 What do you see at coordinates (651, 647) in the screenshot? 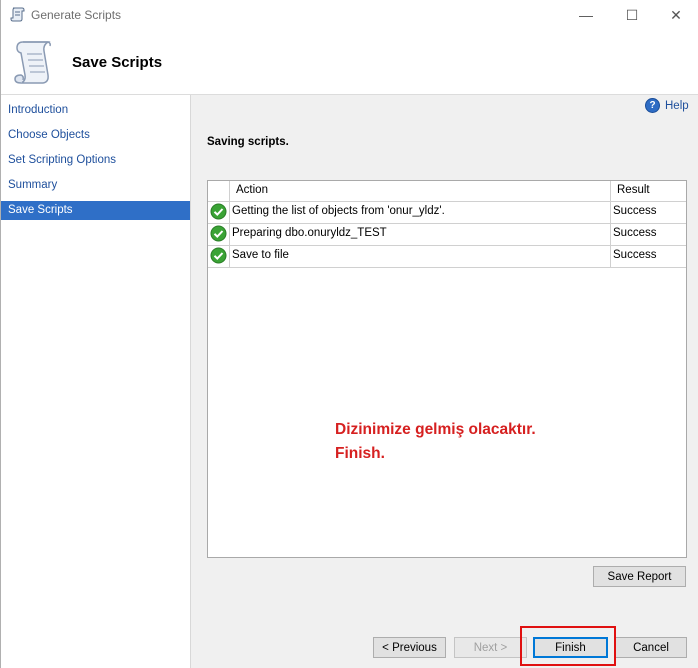
I see `cancel-button: Cancel` at bounding box center [651, 647].